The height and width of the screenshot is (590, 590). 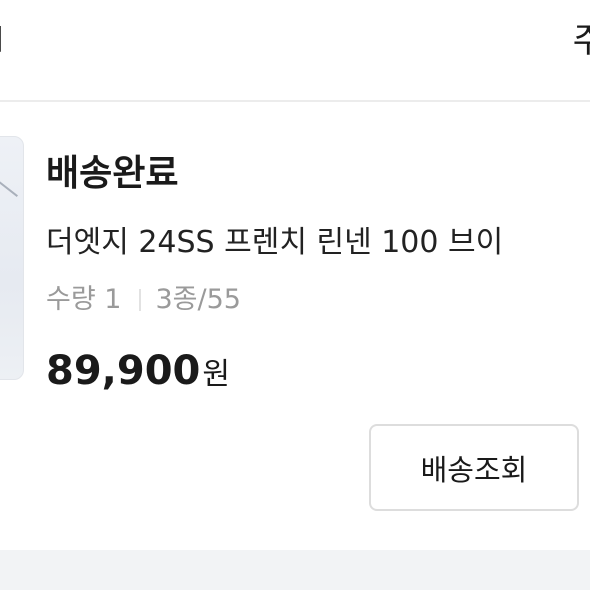 What do you see at coordinates (295, 570) in the screenshot?
I see `section-divider` at bounding box center [295, 570].